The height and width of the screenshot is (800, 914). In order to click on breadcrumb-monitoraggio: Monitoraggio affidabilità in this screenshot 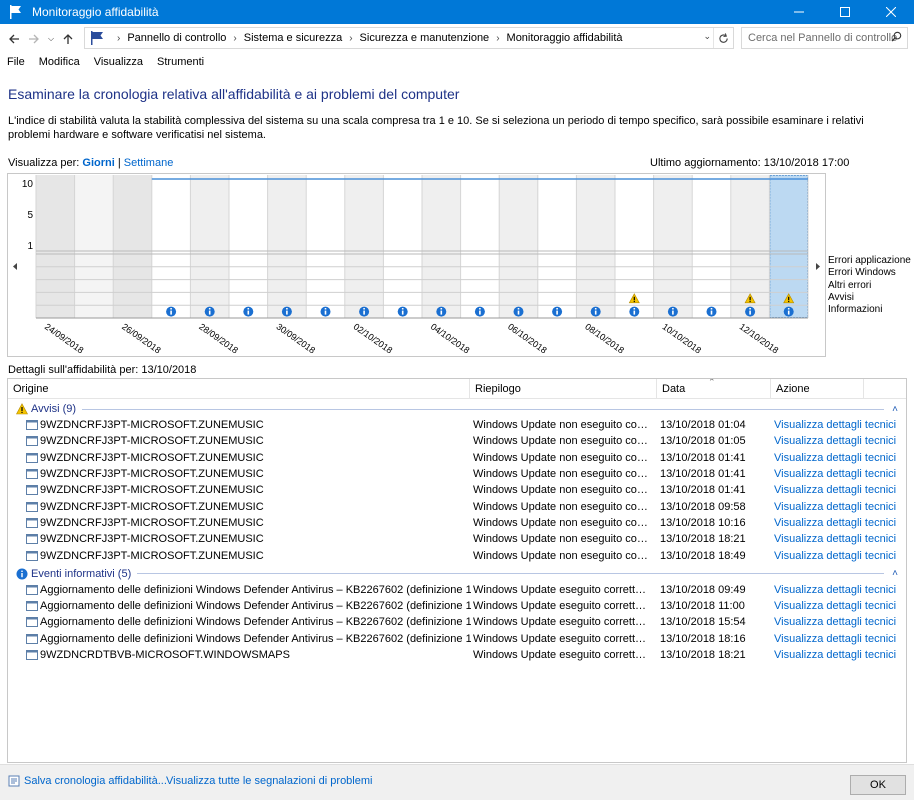, I will do `click(565, 38)`.